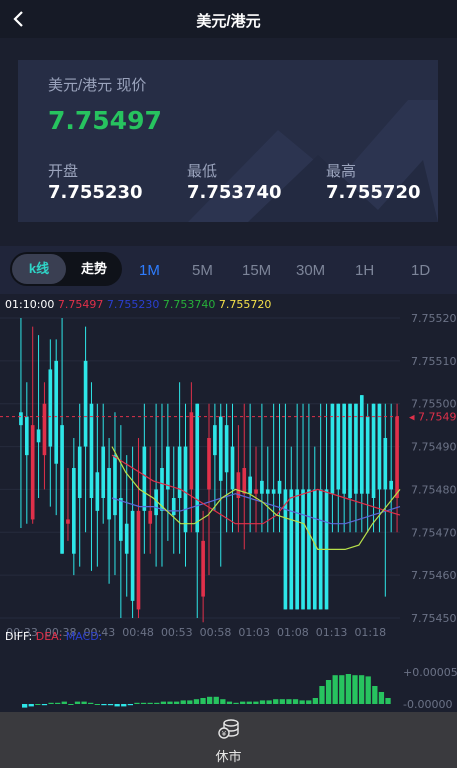 This screenshot has height=768, width=457. Describe the element at coordinates (434, 618) in the screenshot. I see `y-tick-label: 7.75450` at that location.